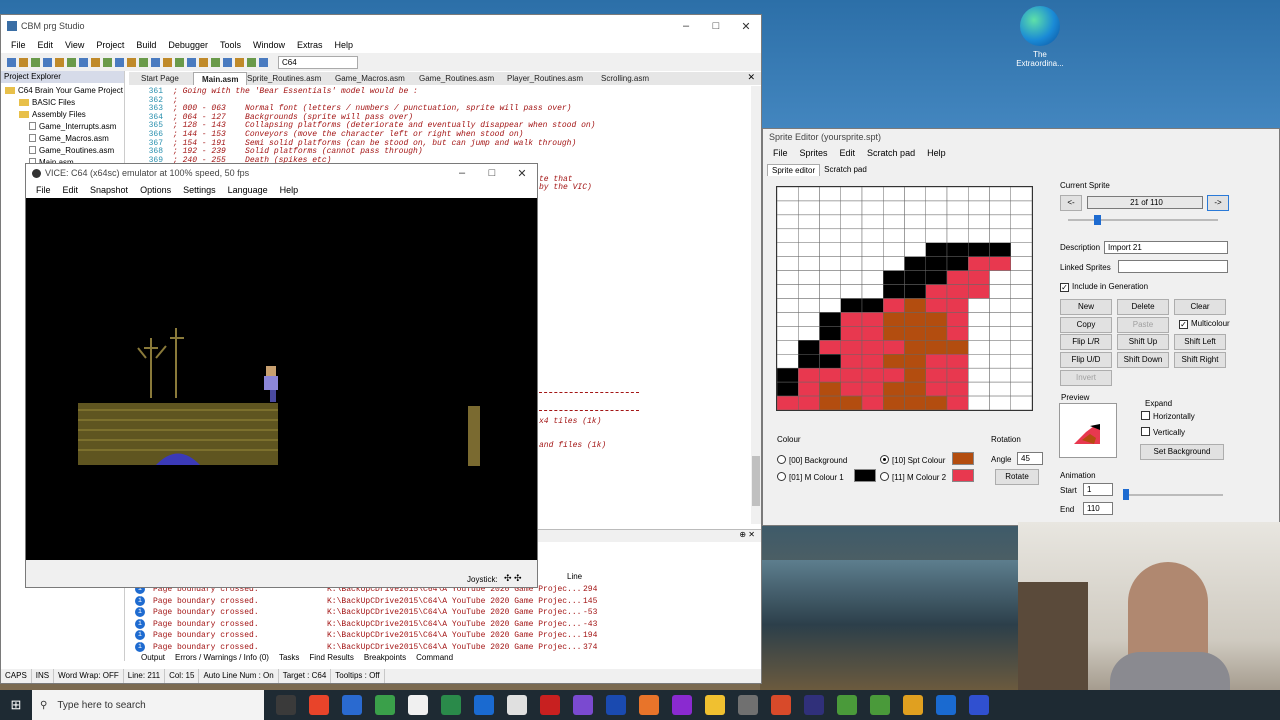 Image resolution: width=1280 pixels, height=720 pixels. I want to click on multicolour-checkbox: ✓ Multicolour, so click(1204, 324).